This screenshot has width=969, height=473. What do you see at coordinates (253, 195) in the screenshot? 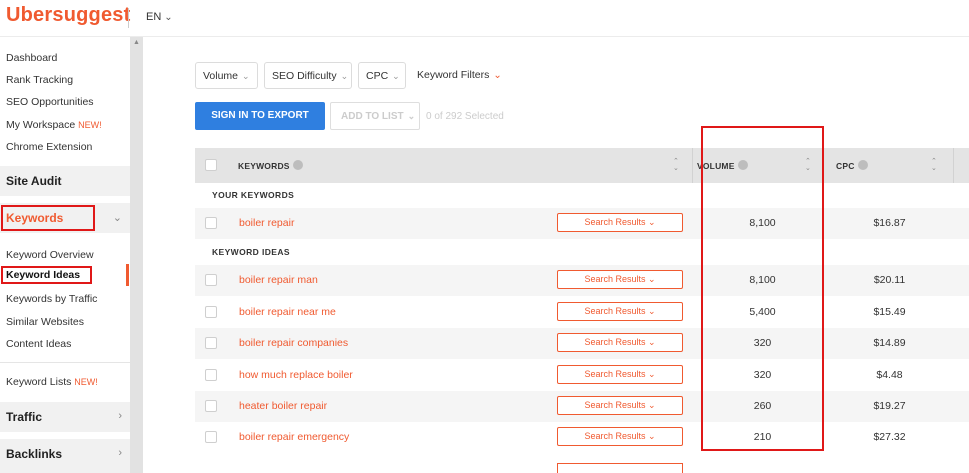
I see `group-label: YOUR KEYWORDS` at bounding box center [253, 195].